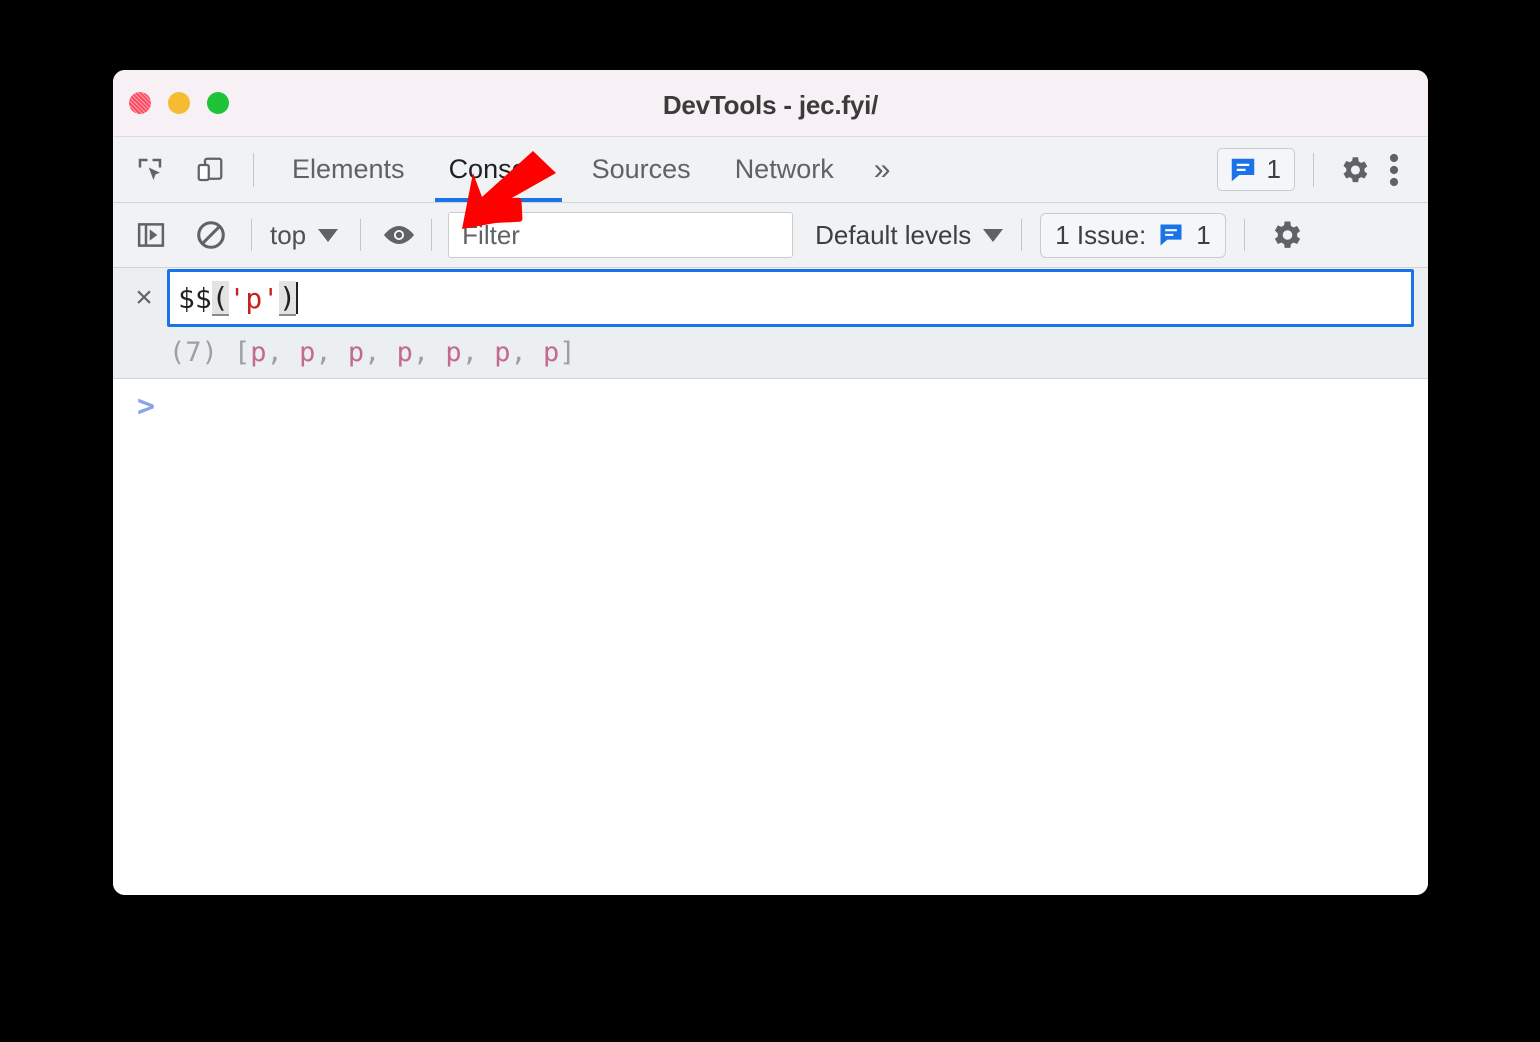  What do you see at coordinates (258, 352) in the screenshot?
I see `result-node-0: p` at bounding box center [258, 352].